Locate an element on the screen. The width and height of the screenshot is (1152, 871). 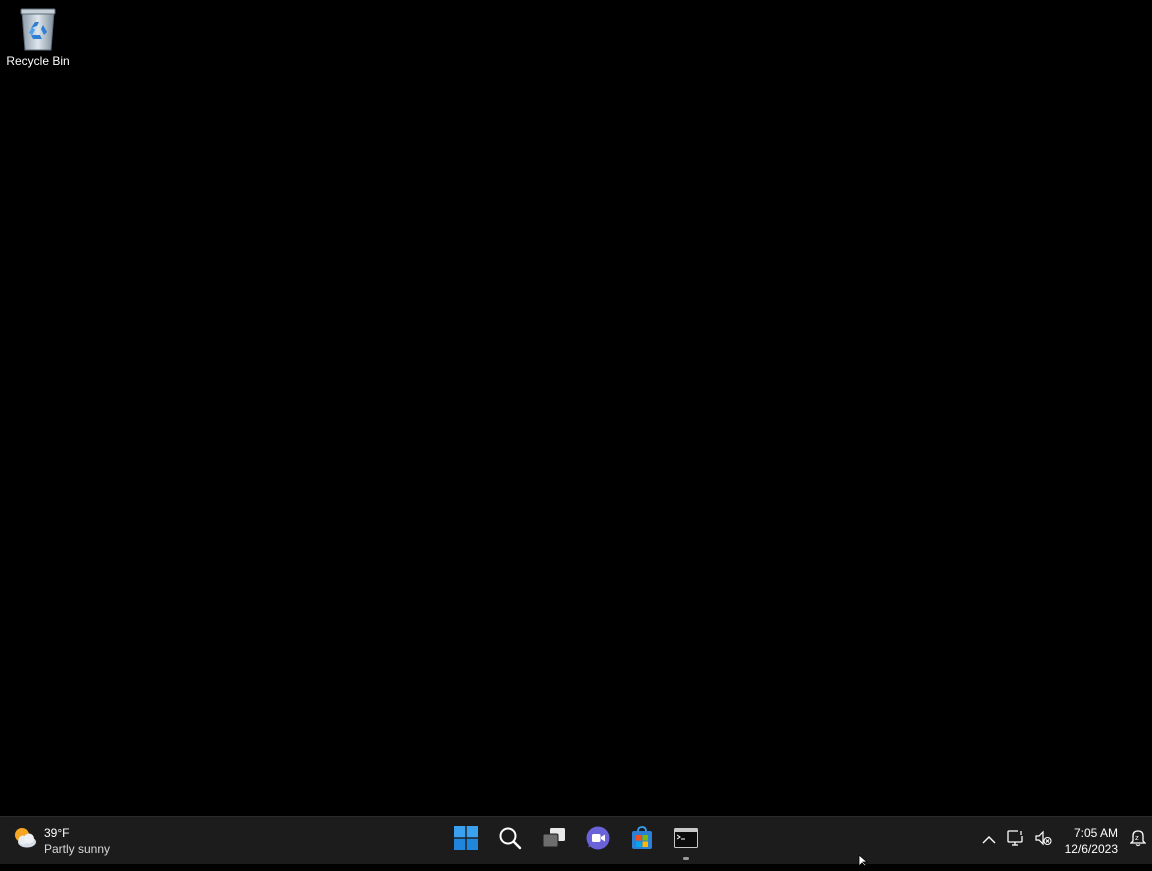
volume-muted-icon is located at coordinates (1043, 840).